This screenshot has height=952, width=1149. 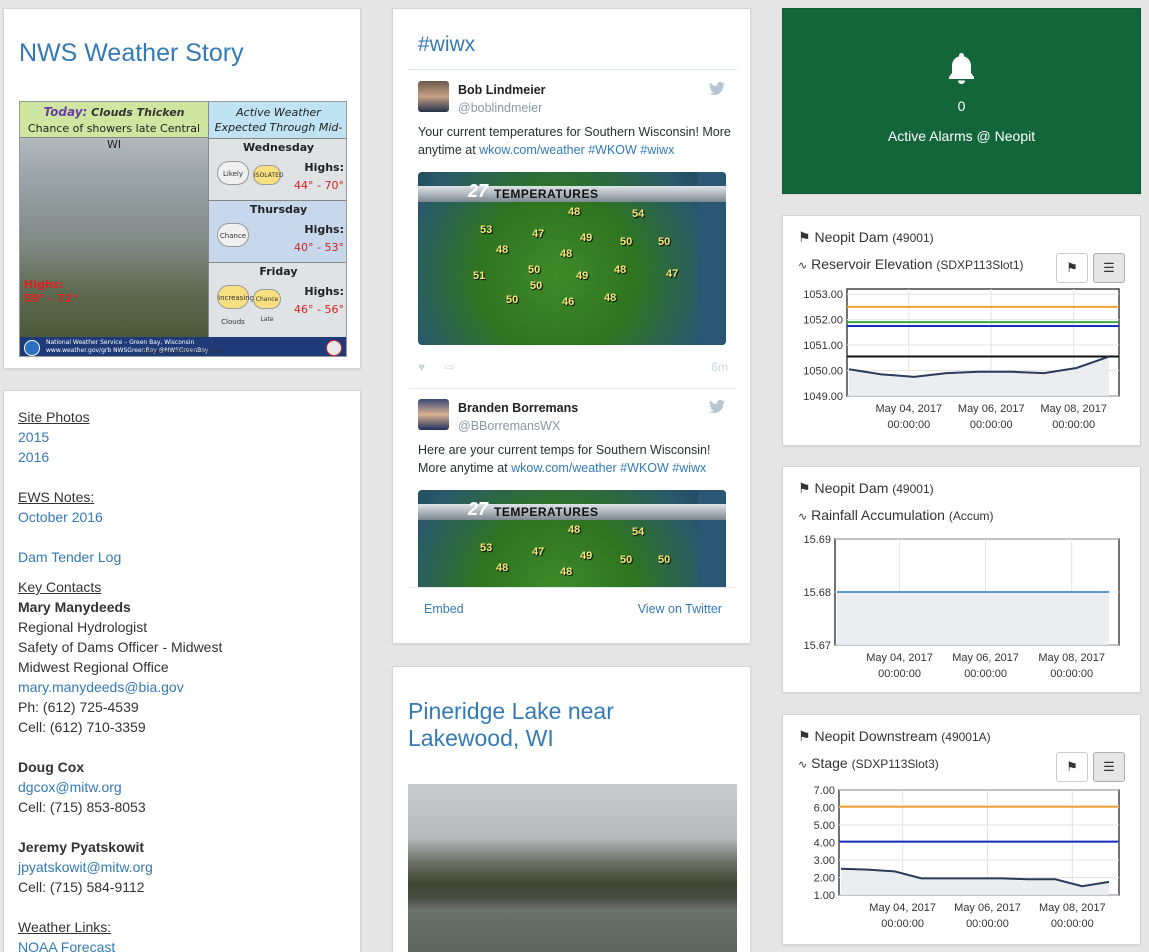 I want to click on today-sub: Chance of showers late Central WI, so click(x=114, y=136).